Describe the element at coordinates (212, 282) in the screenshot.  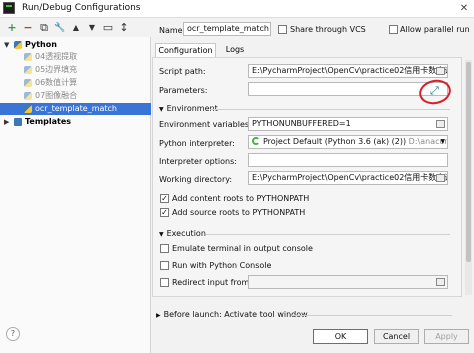
I see `redirect-input-label: Redirect input from:` at that location.